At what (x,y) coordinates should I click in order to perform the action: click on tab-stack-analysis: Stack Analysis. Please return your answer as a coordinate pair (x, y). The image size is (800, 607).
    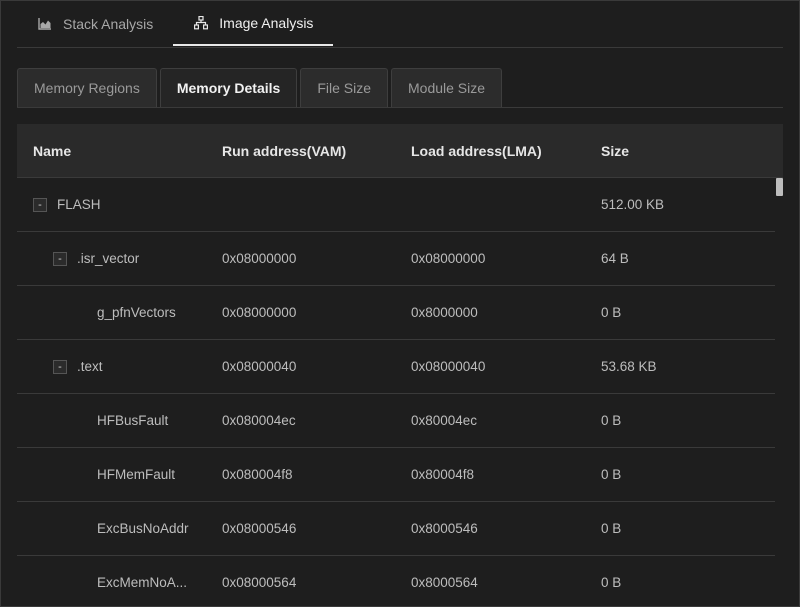
    Looking at the image, I should click on (95, 23).